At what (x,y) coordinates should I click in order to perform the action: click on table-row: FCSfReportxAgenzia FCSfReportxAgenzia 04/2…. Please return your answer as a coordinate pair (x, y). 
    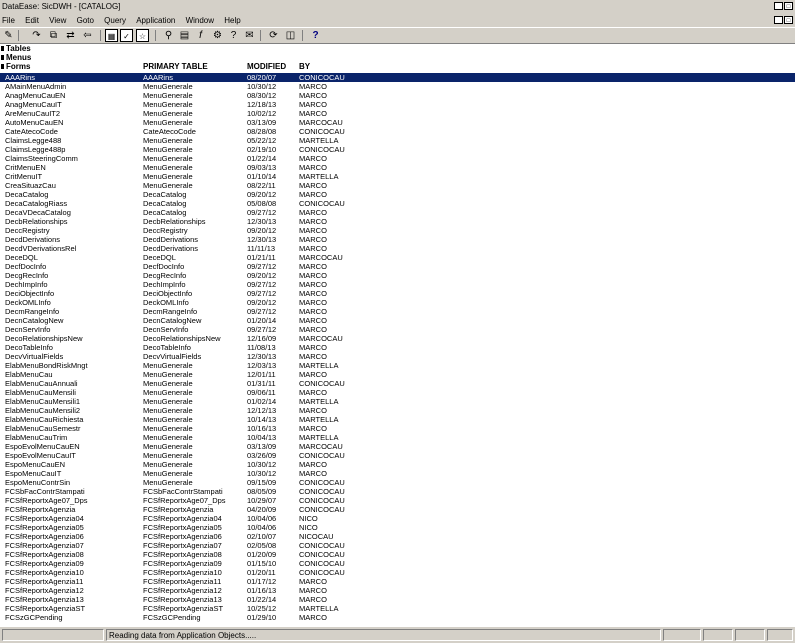
    Looking at the image, I should click on (397, 509).